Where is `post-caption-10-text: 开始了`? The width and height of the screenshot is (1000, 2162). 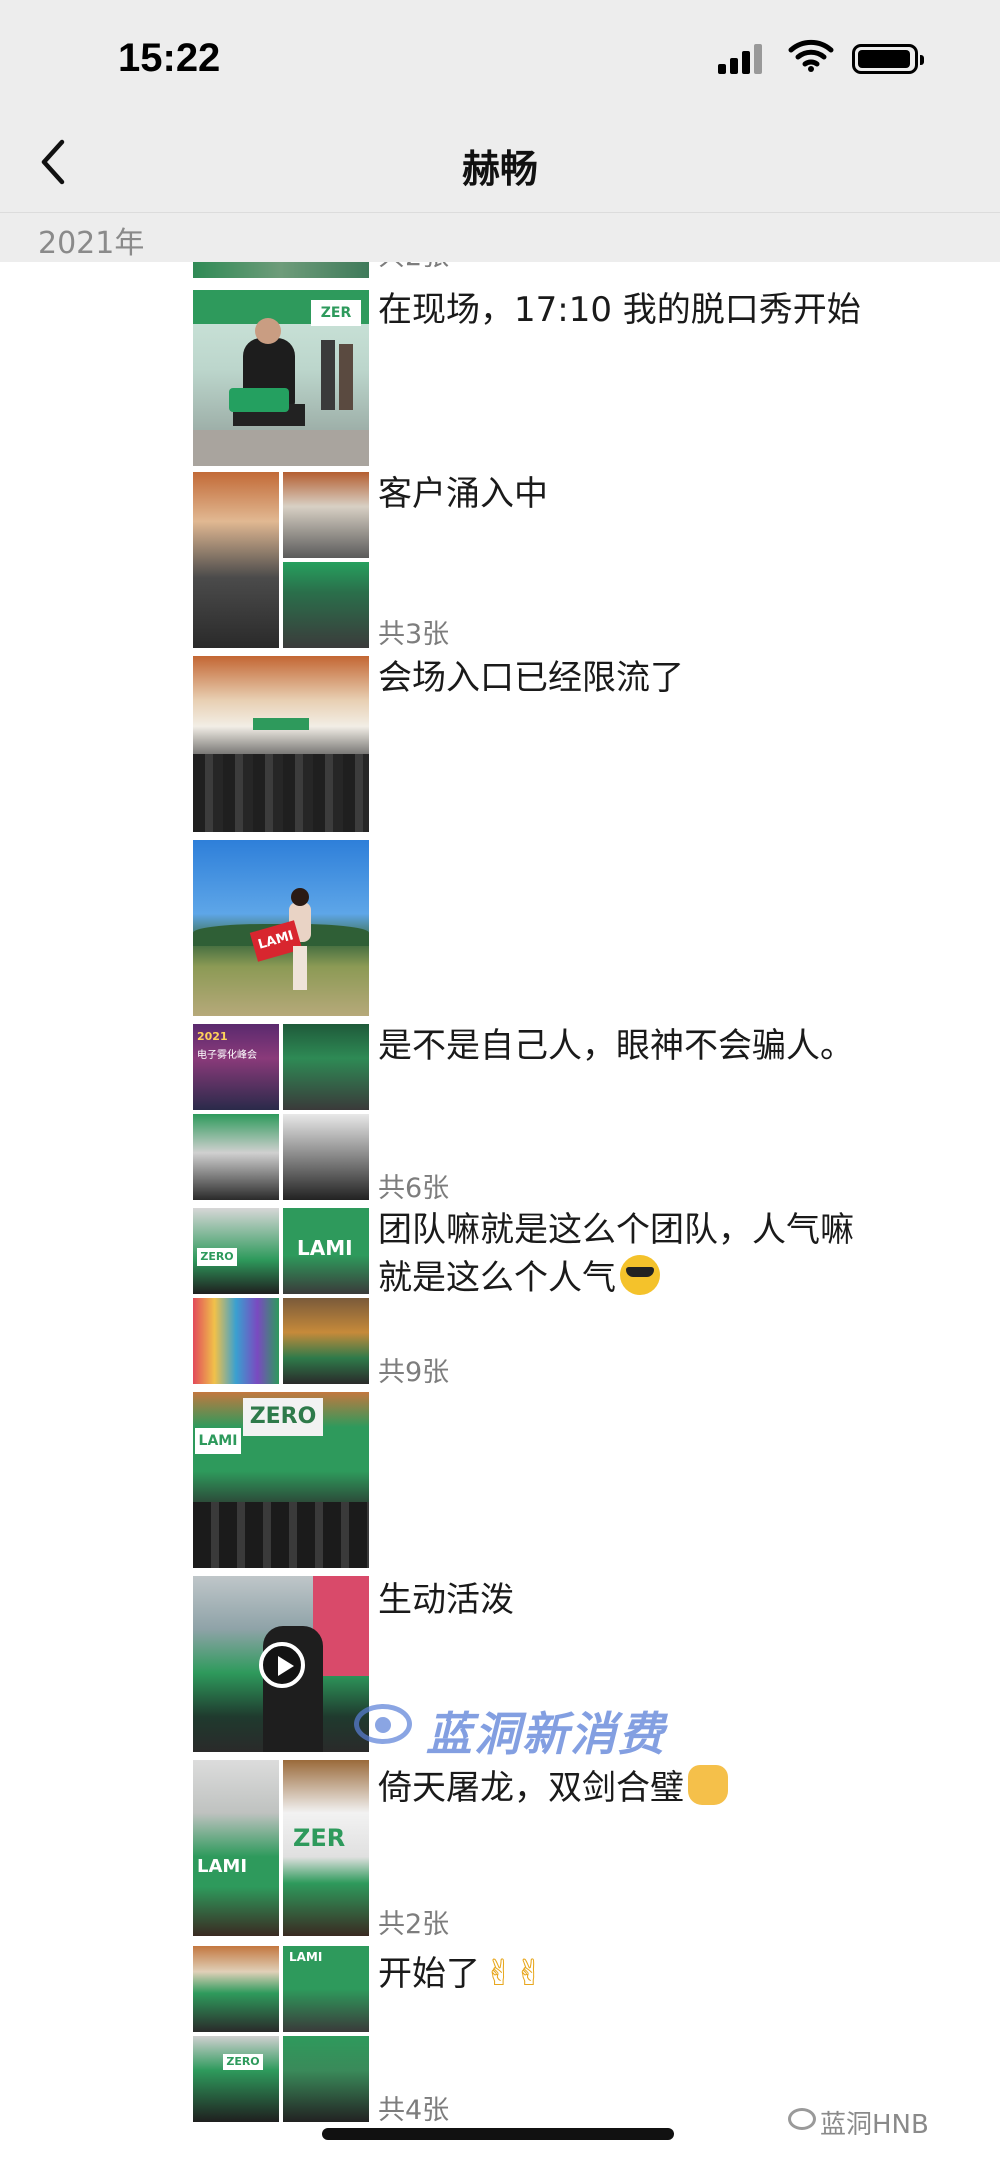
post-caption-10-text: 开始了 is located at coordinates (429, 1974).